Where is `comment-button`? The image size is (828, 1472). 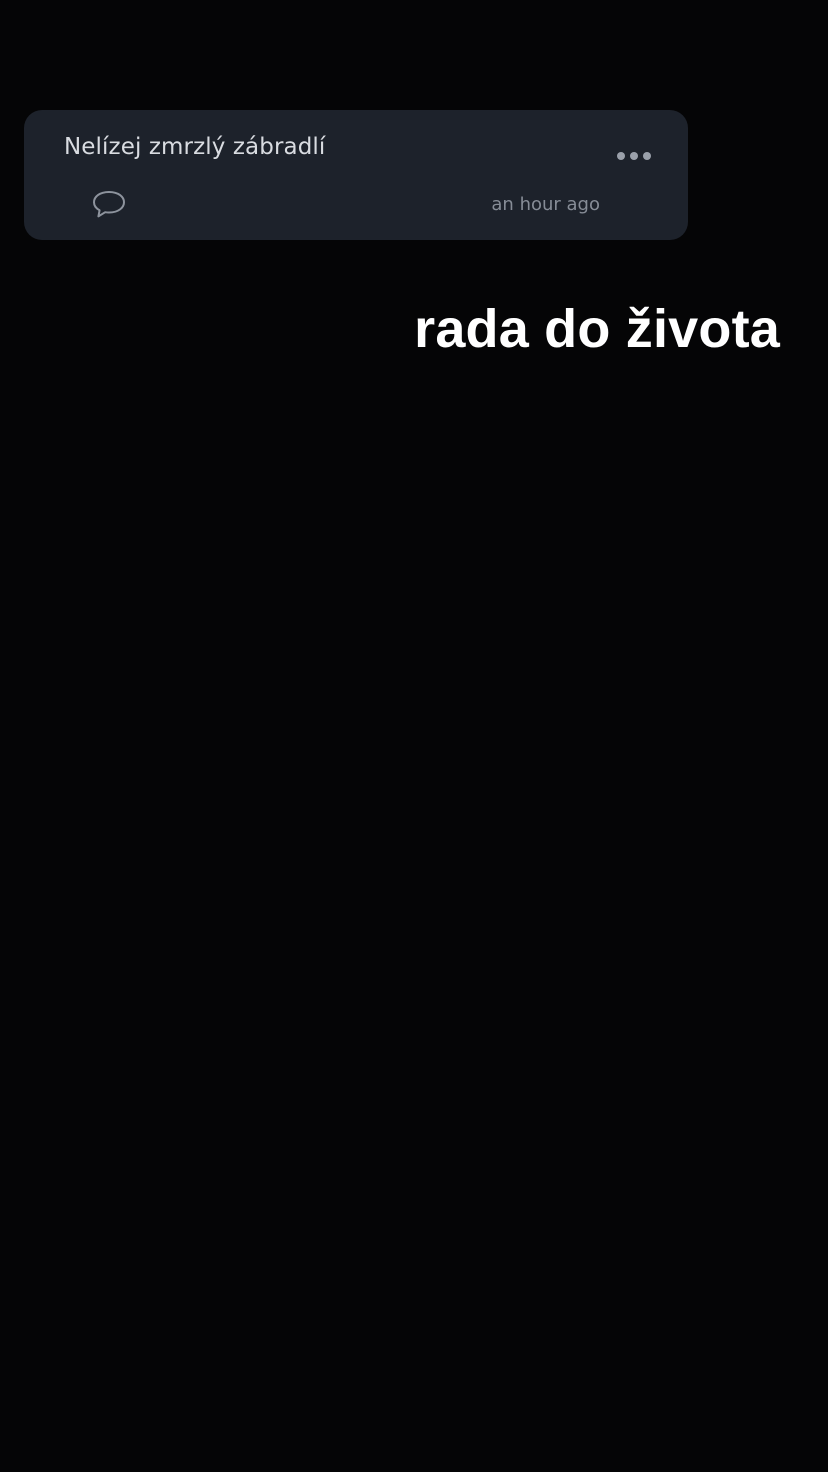
comment-button is located at coordinates (109, 205).